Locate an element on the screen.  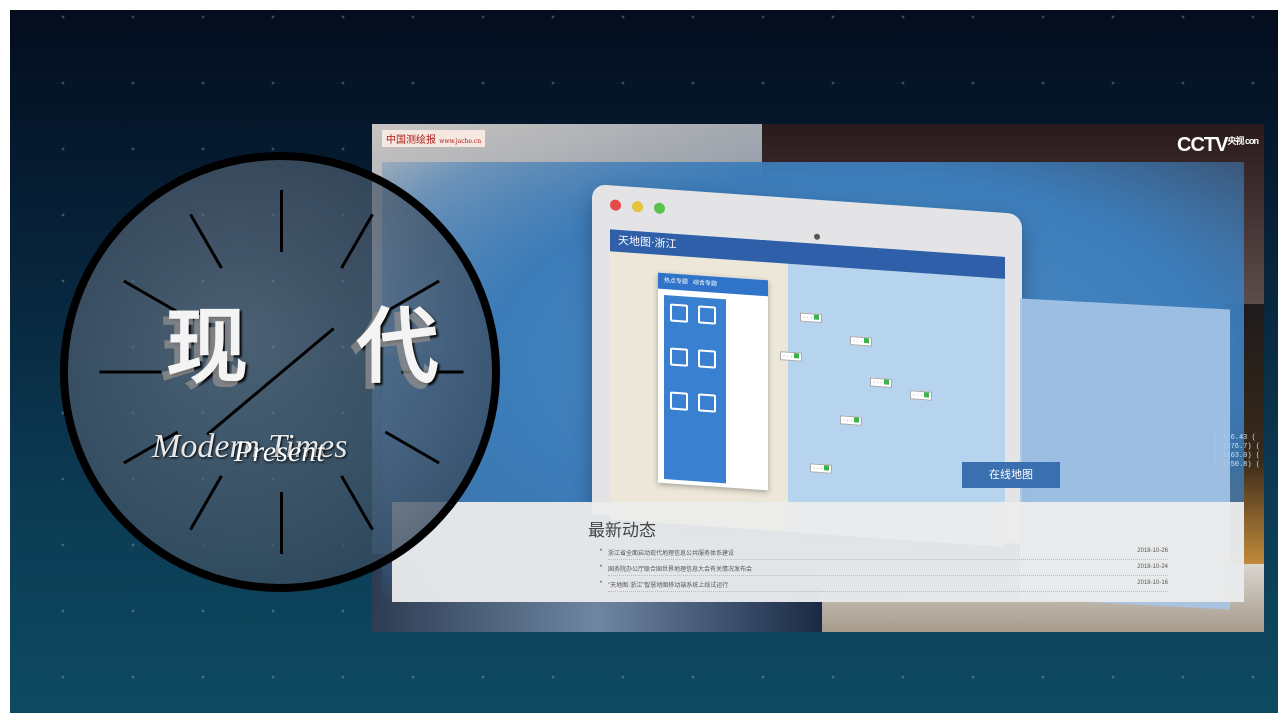
cart-icon is located at coordinates (679, 401).